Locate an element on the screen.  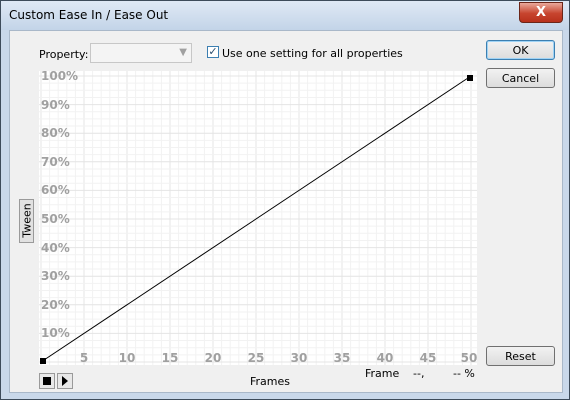
close-icon: X is located at coordinates (541, 12).